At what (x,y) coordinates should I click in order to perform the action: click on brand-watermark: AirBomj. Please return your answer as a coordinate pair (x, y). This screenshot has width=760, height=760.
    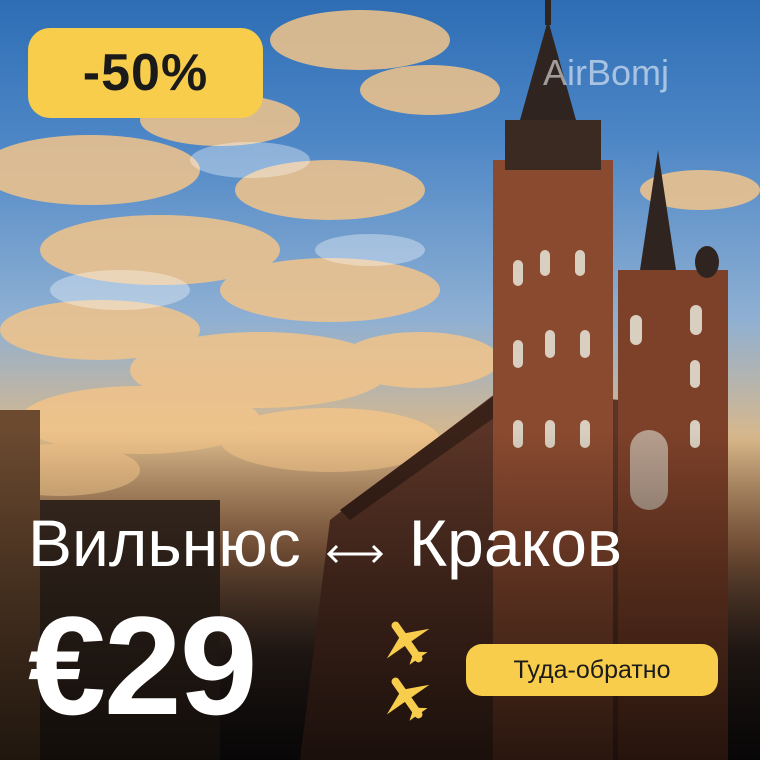
    Looking at the image, I should click on (606, 72).